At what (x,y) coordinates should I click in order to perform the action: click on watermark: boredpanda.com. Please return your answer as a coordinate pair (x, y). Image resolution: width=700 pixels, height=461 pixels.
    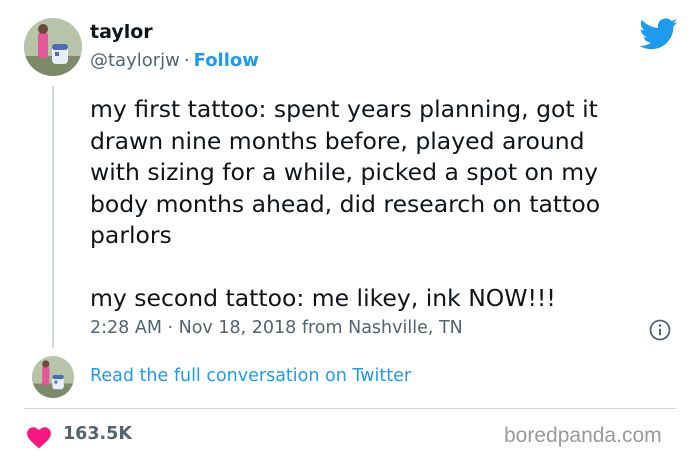
    Looking at the image, I should click on (583, 435).